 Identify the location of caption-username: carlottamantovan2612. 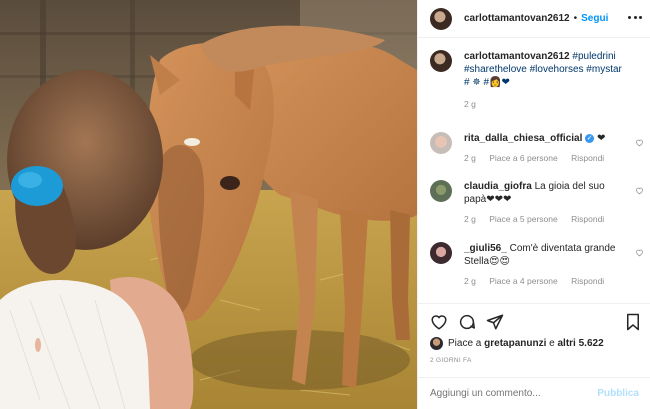
(517, 56).